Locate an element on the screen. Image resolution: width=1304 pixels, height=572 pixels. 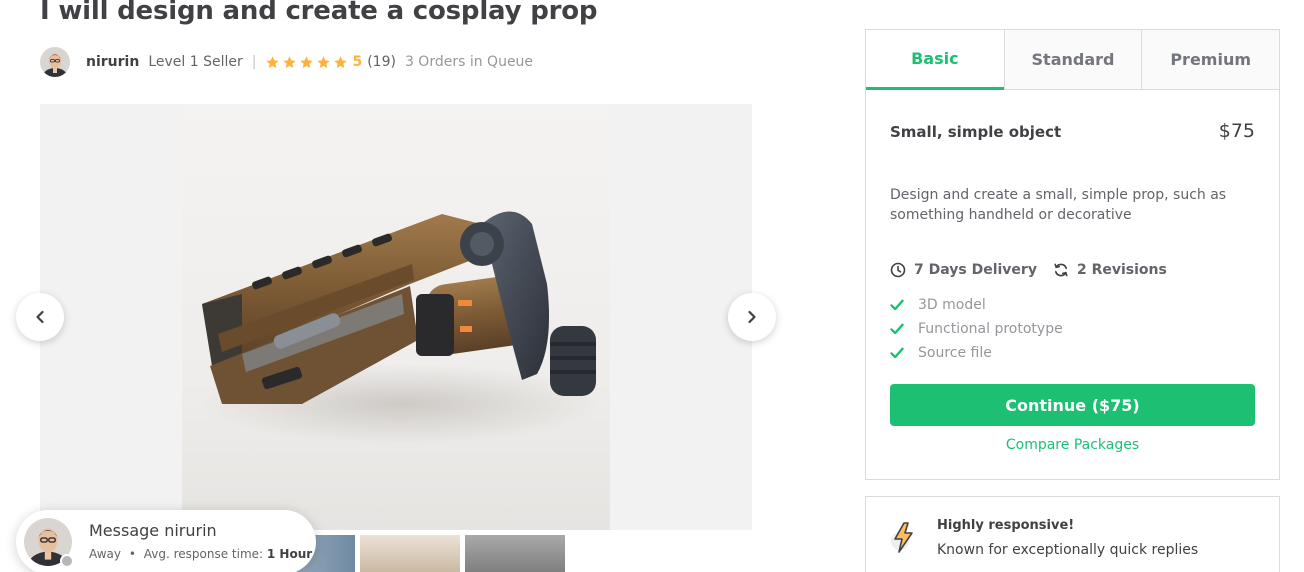
compare-packages-link: Compare Packages is located at coordinates (1072, 445).